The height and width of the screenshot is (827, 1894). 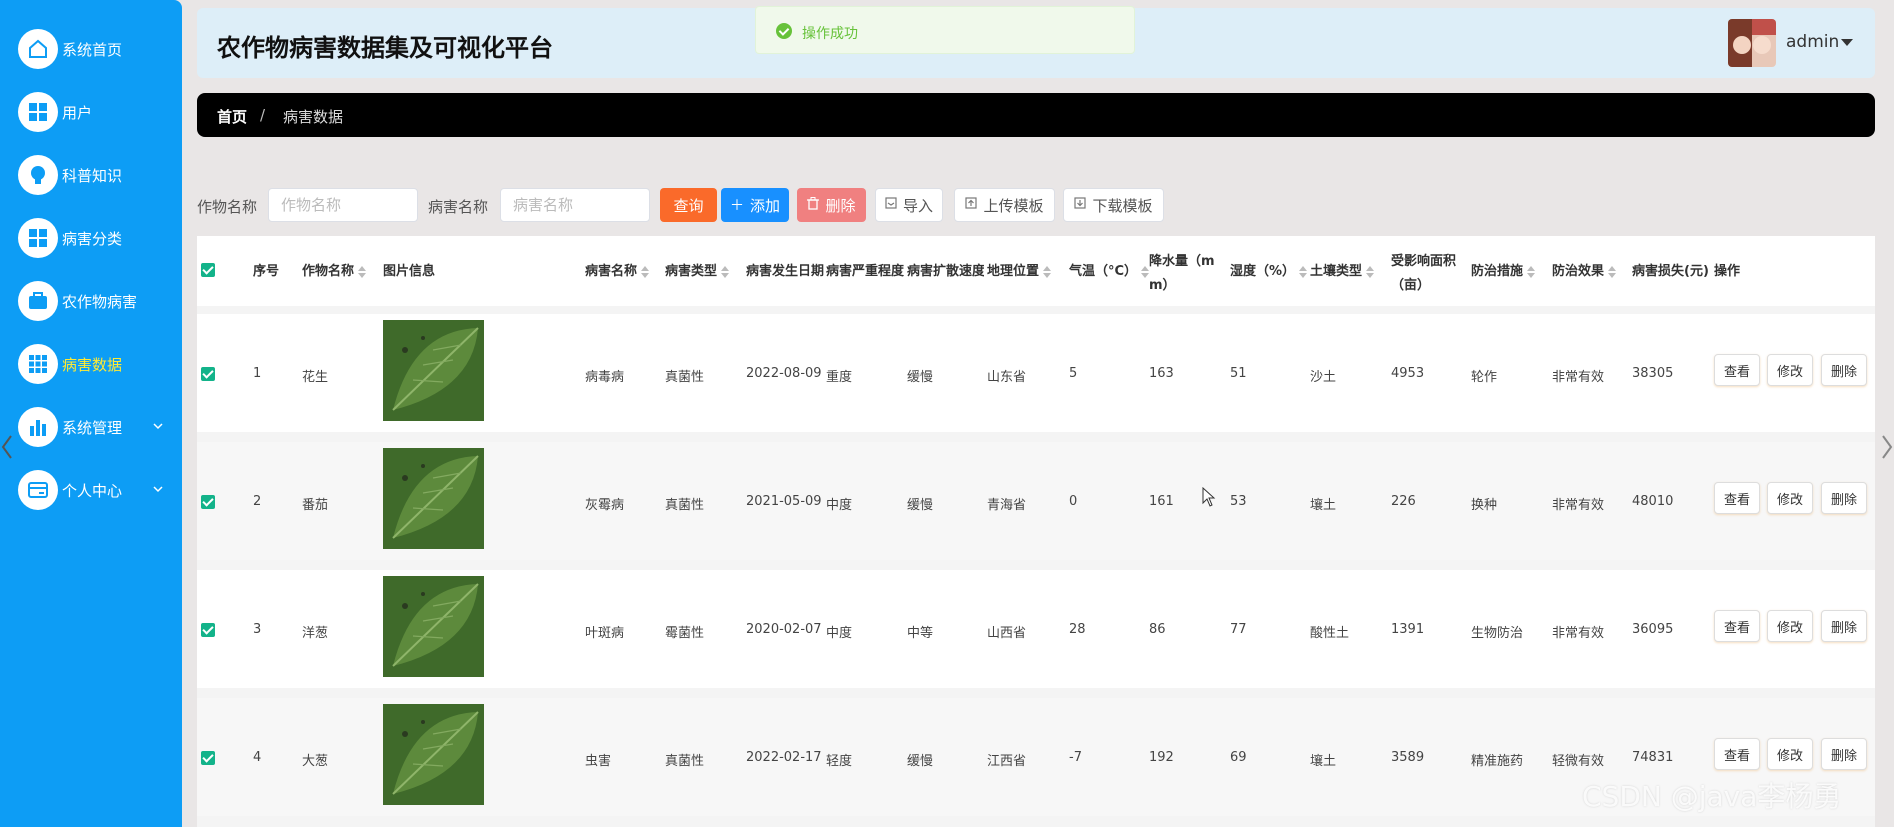 What do you see at coordinates (1408, 757) in the screenshot?
I see `cell-area: 3589` at bounding box center [1408, 757].